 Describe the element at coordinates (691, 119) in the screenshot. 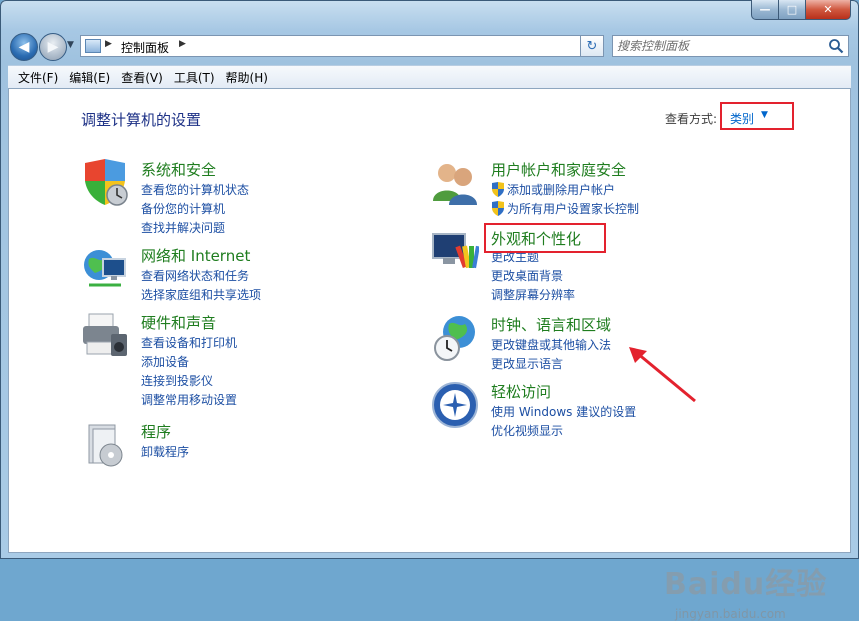

I see `view-mode-label: 查看方式:` at that location.